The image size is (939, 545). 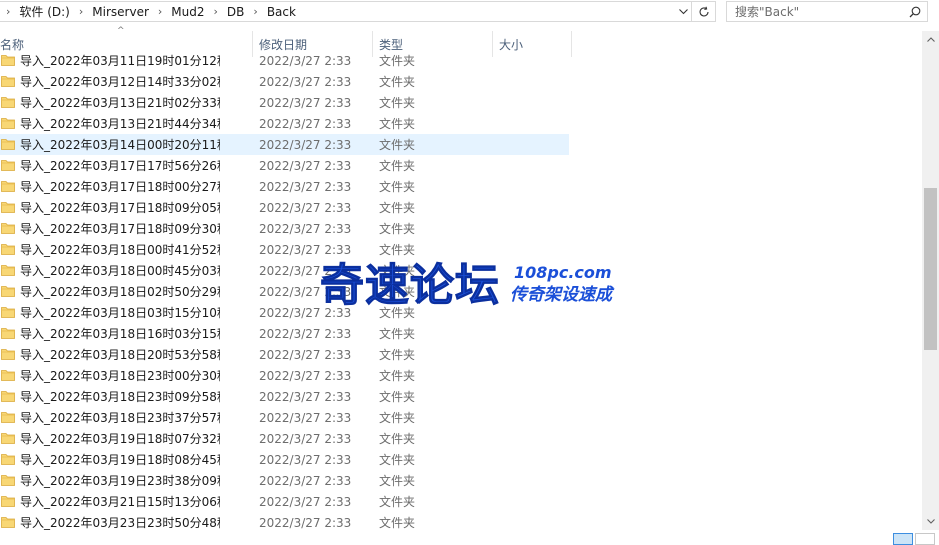 What do you see at coordinates (284, 522) in the screenshot?
I see `file-row: 导入_2022年03月23日23时50分48秒 2022/3/27 2:33 文件夹` at bounding box center [284, 522].